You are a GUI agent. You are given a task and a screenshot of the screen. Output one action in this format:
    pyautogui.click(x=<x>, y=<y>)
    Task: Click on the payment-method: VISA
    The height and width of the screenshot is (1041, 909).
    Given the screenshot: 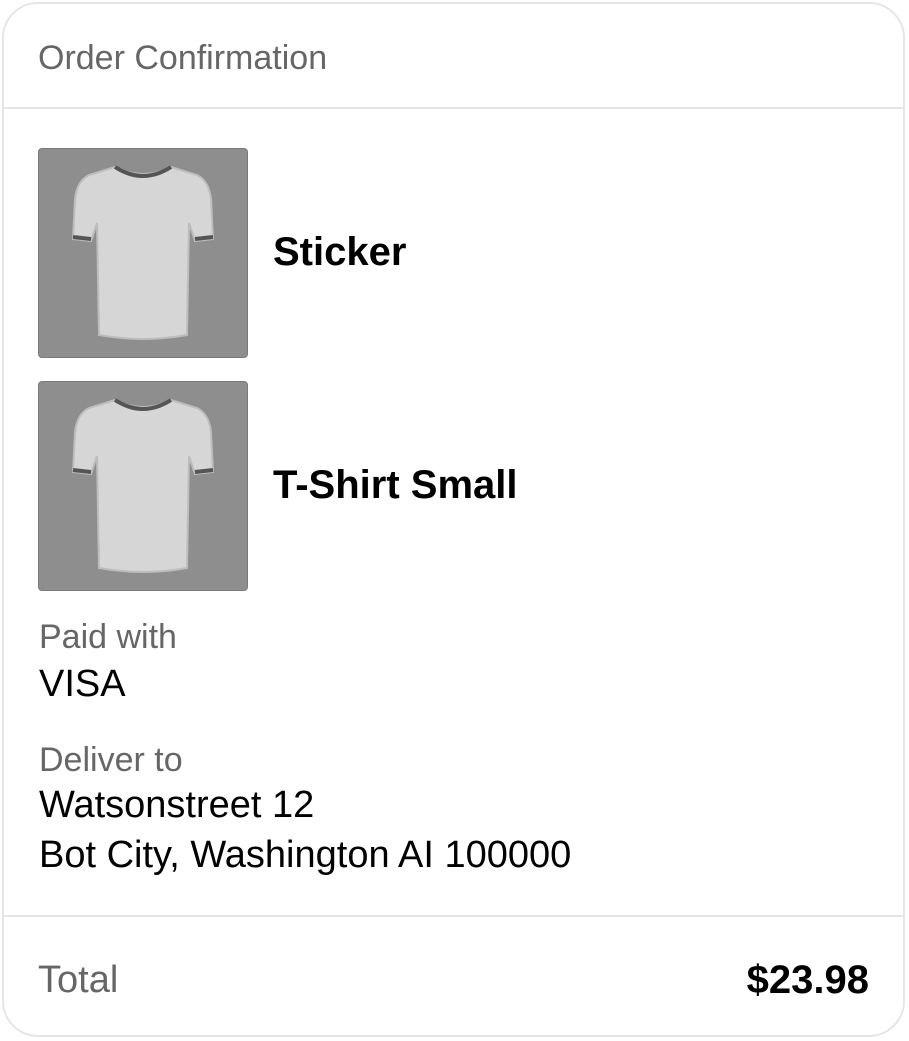 What is the action you would take?
    pyautogui.click(x=82, y=684)
    